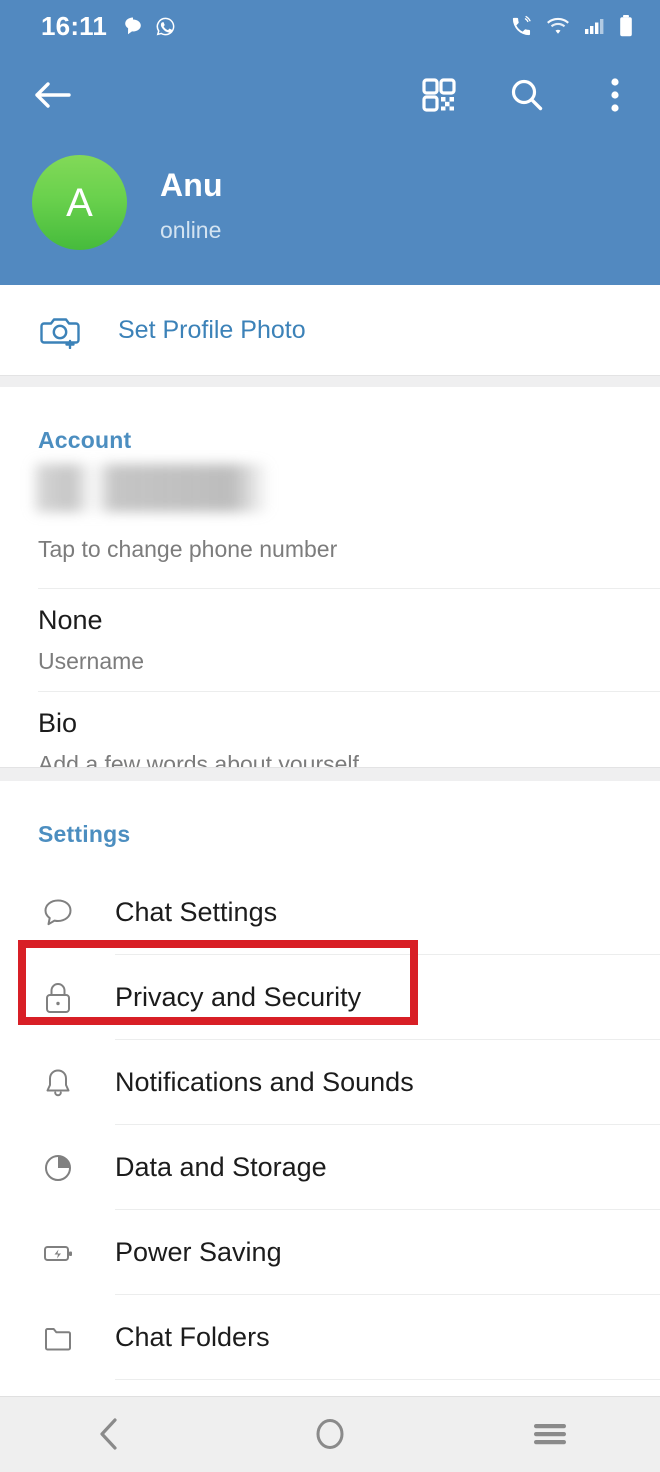 The image size is (660, 1472). Describe the element at coordinates (221, 1167) in the screenshot. I see `settings-item-label: Data and Storage` at that location.